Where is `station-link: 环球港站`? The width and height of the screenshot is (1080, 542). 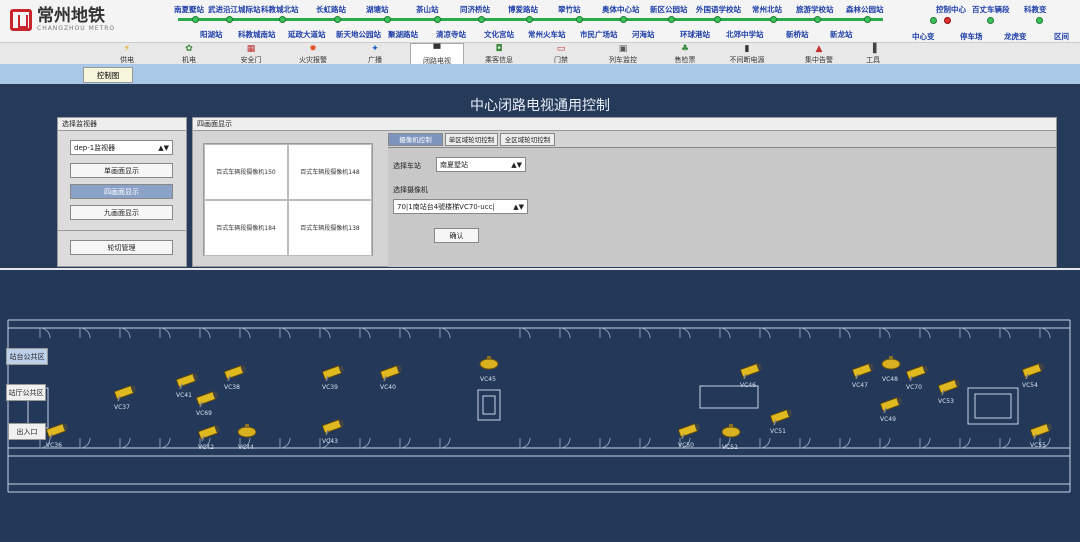 station-link: 环球港站 is located at coordinates (695, 34).